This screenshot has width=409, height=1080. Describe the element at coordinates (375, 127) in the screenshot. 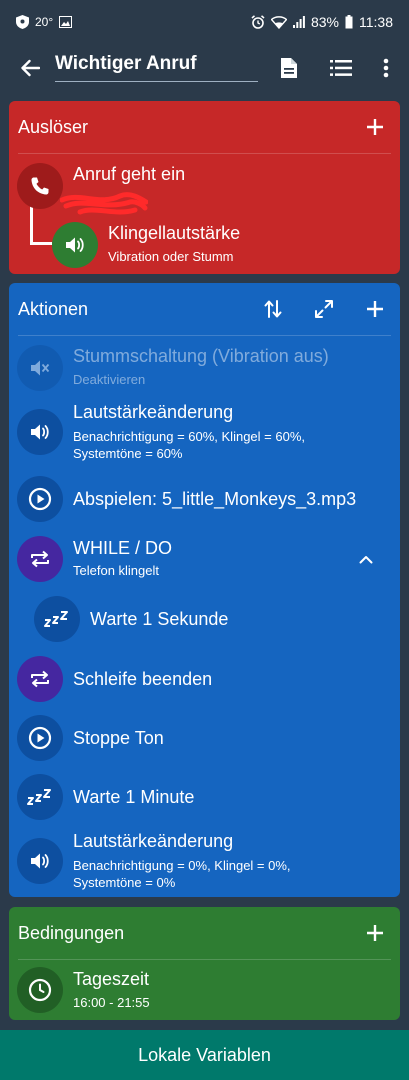

I see `add-trigger-icon` at that location.